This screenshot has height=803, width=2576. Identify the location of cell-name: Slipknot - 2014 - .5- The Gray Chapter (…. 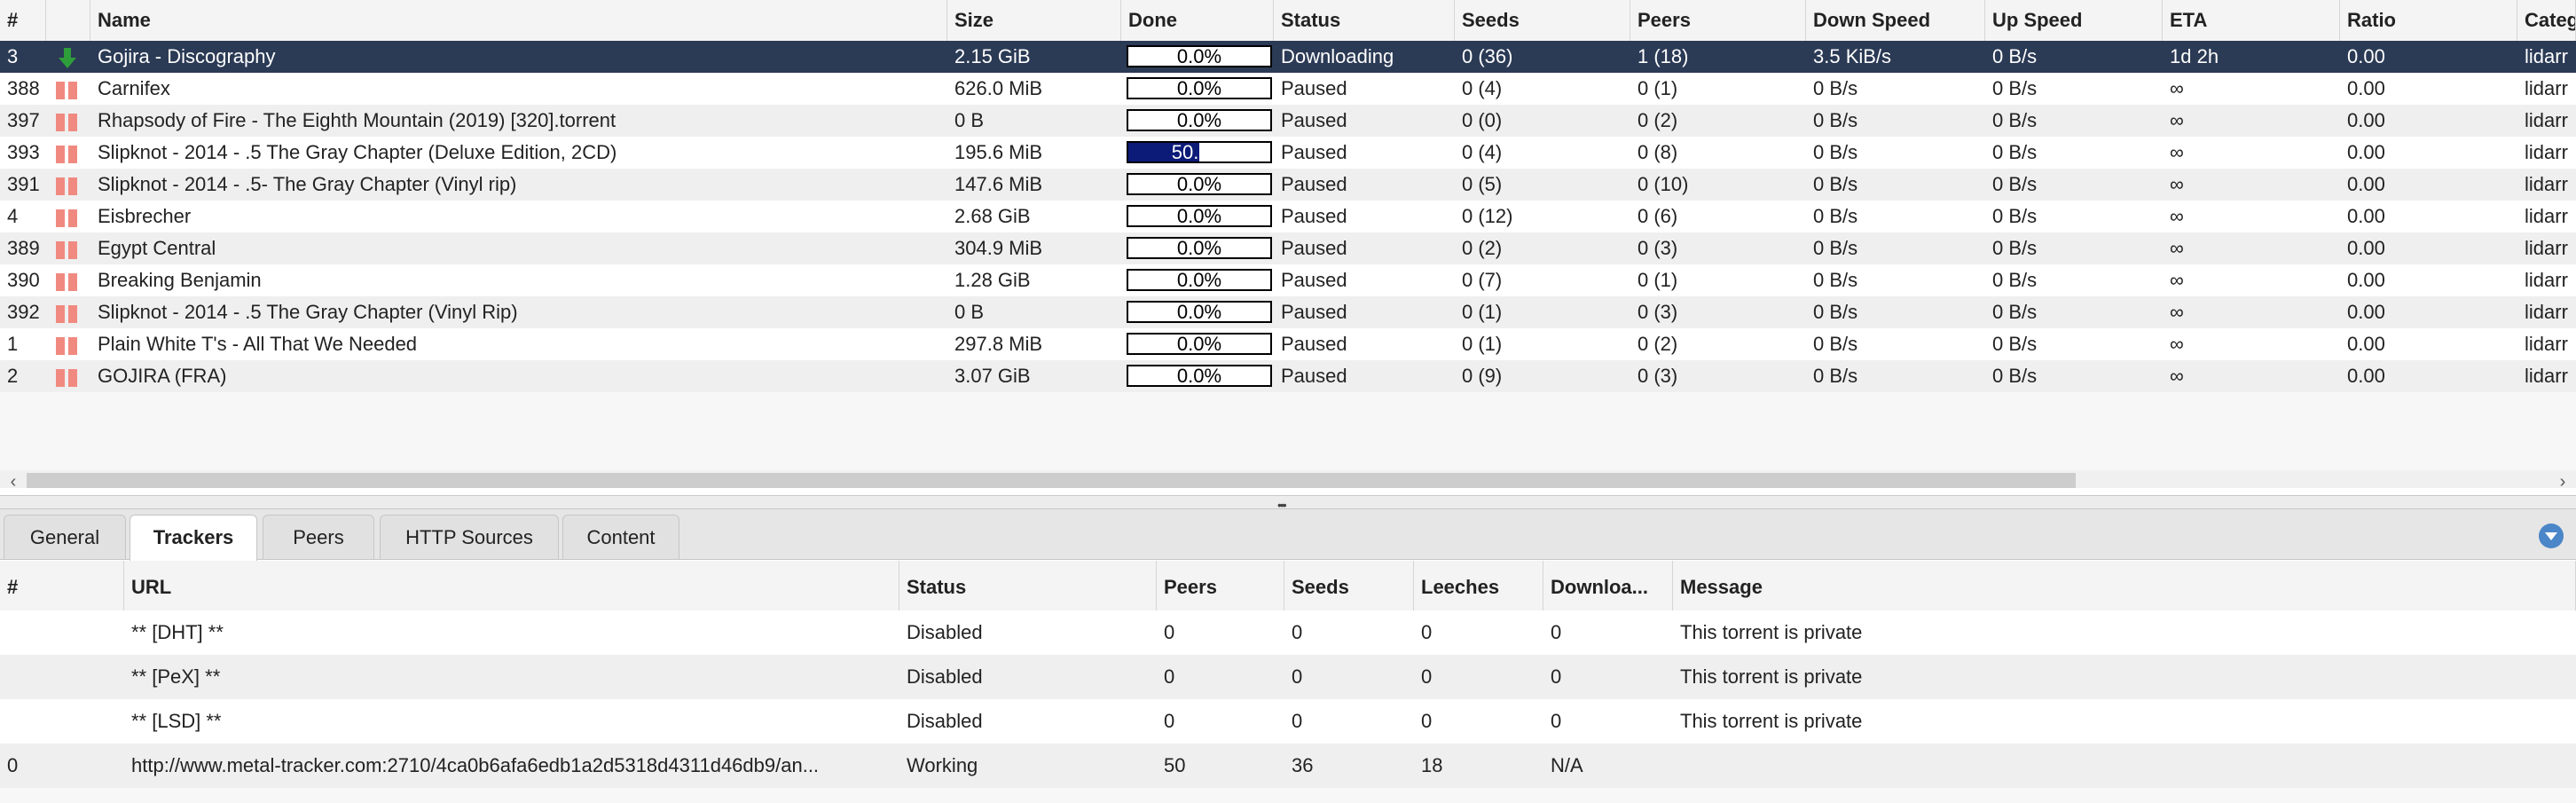
(307, 184).